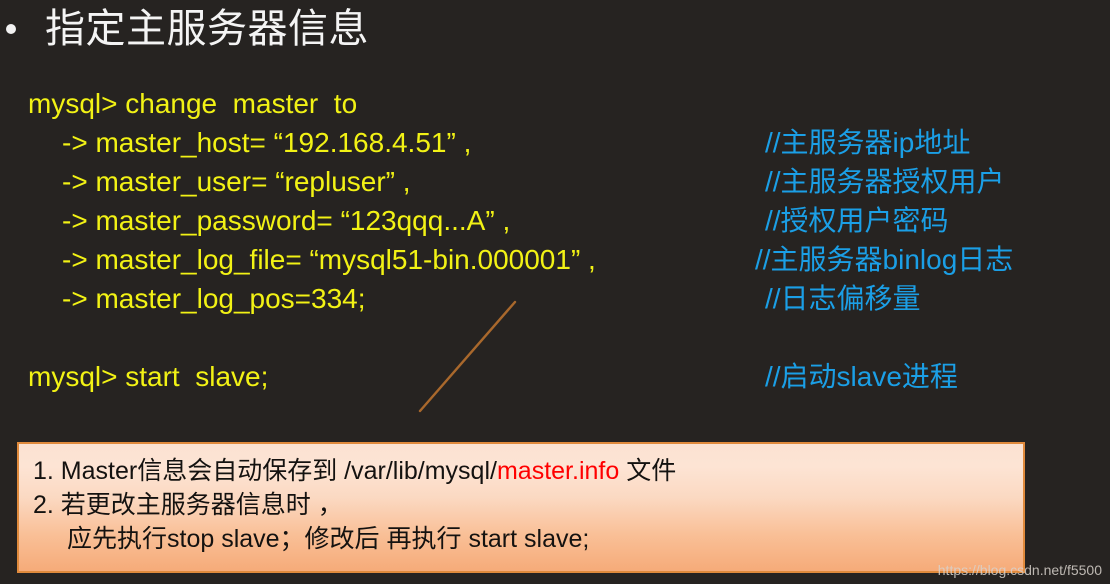 This screenshot has height=584, width=1110. Describe the element at coordinates (861, 376) in the screenshot. I see `code-comment: //启动slave进程` at that location.